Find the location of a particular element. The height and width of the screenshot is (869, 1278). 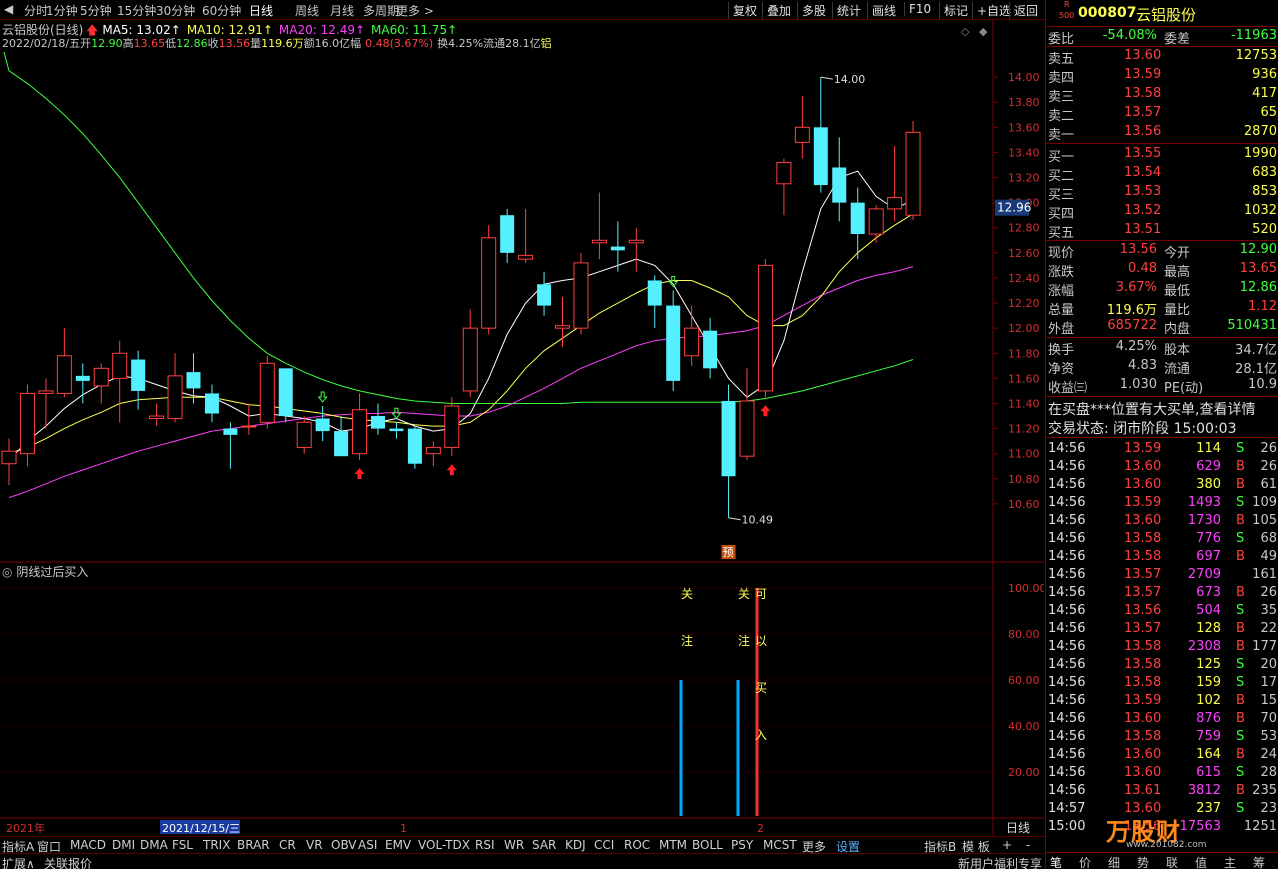

indicator-tab-13: VOL-TDX is located at coordinates (444, 845).